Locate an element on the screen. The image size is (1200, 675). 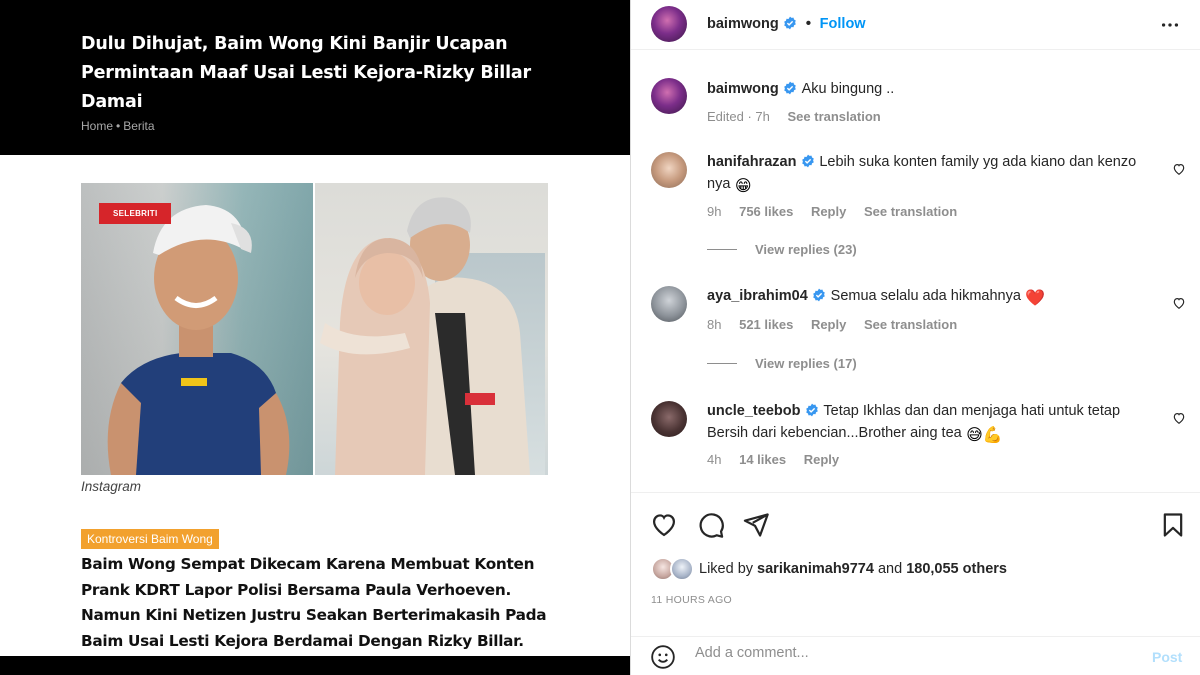
comment-time: 9h is located at coordinates (714, 211).